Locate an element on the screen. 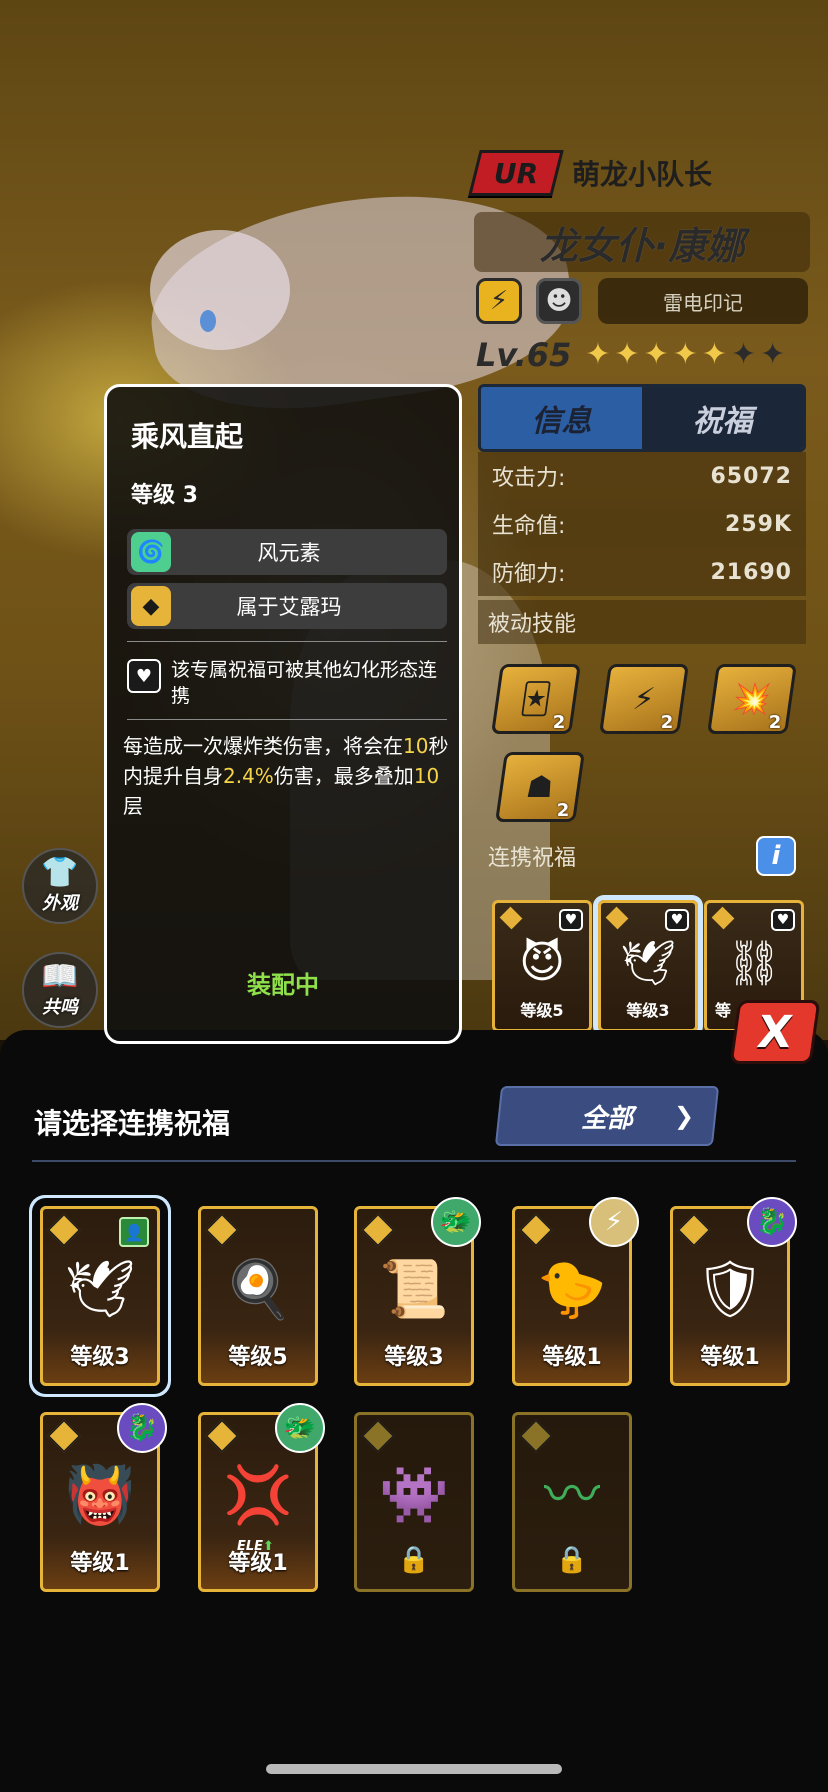  blessing-card: 🐉 🛡 等级1 is located at coordinates (733, 1291).